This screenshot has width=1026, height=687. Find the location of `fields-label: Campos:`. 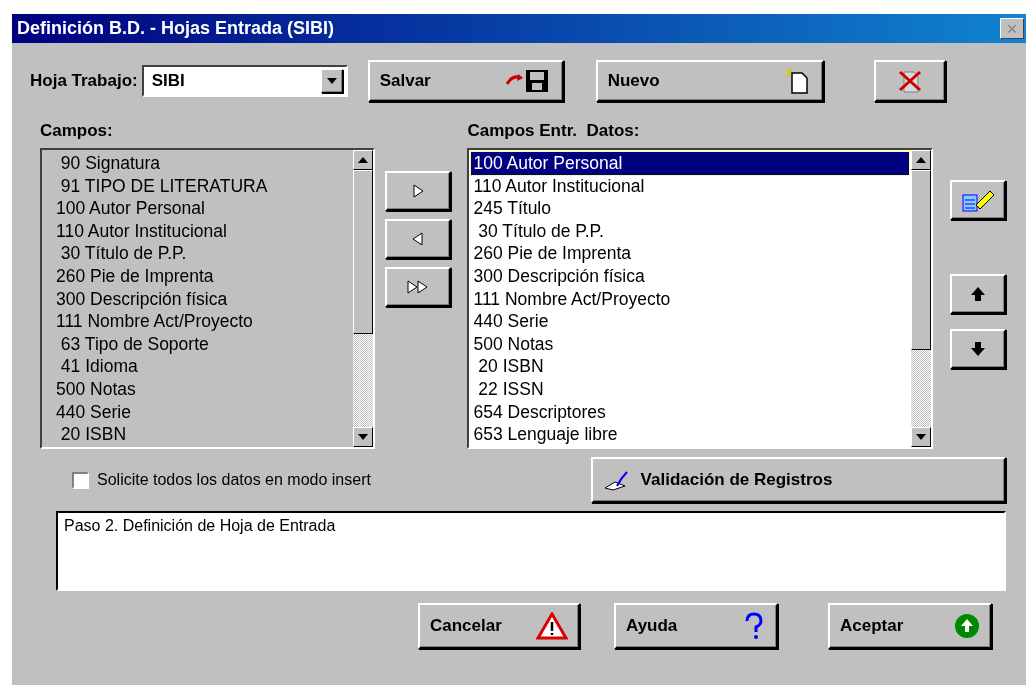

fields-label: Campos: is located at coordinates (77, 131).